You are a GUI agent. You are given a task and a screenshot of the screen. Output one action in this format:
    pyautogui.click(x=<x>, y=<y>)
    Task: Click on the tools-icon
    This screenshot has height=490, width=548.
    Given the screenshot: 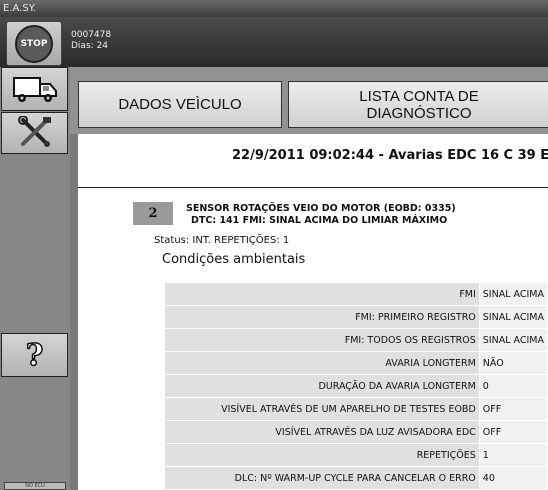 What is the action you would take?
    pyautogui.click(x=34, y=131)
    